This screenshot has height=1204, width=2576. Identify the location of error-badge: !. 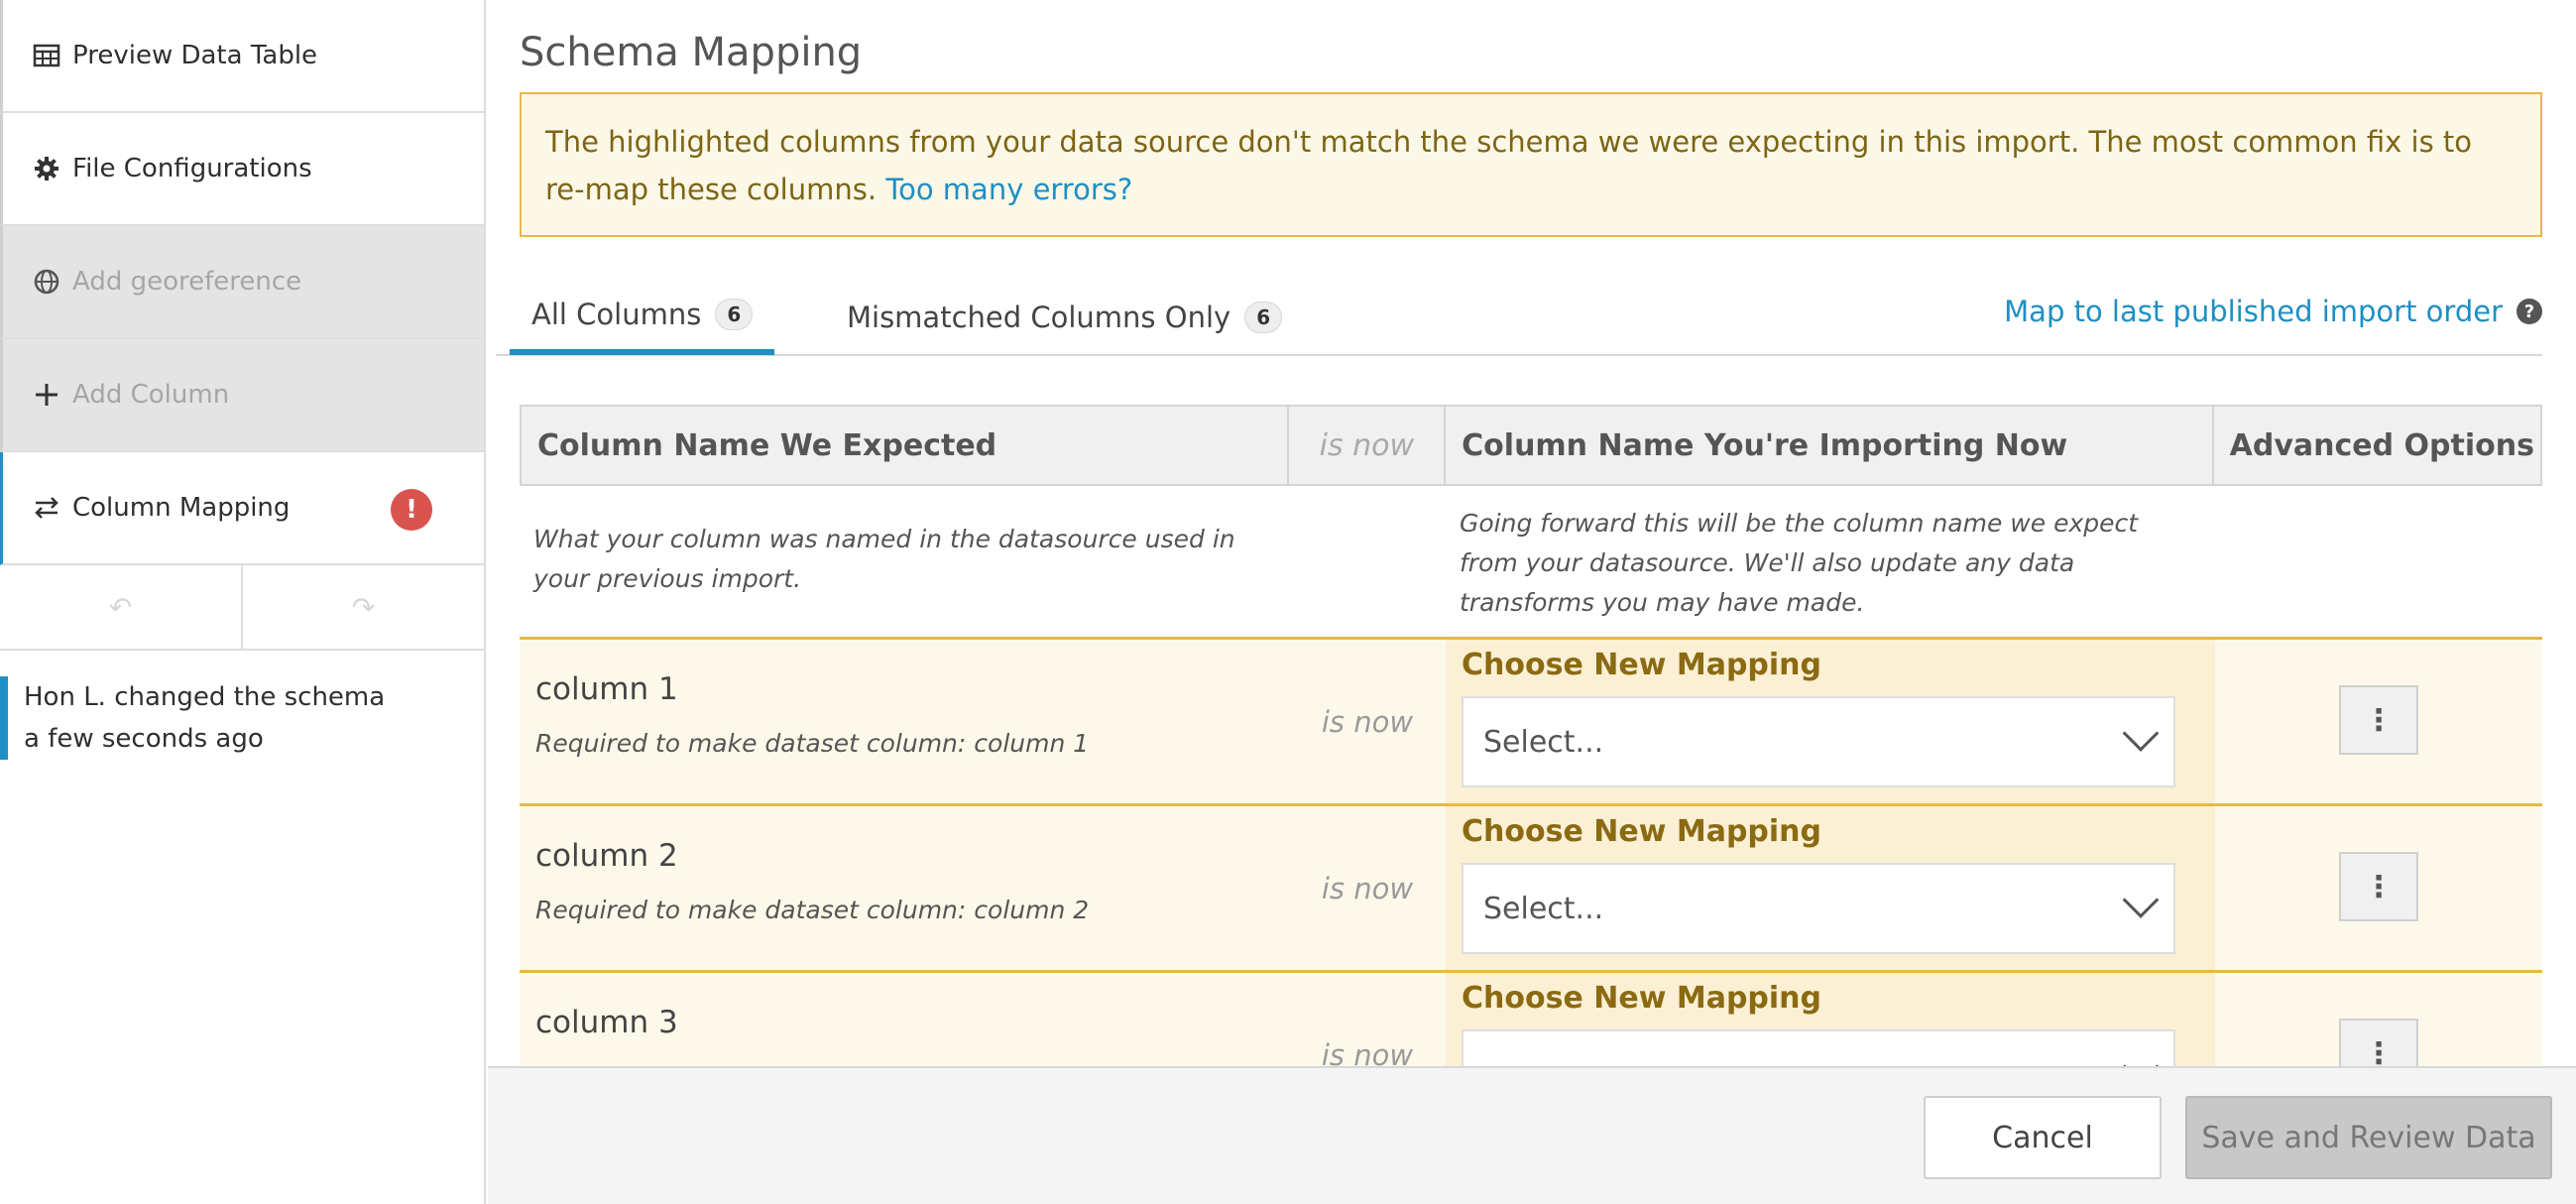
(411, 510).